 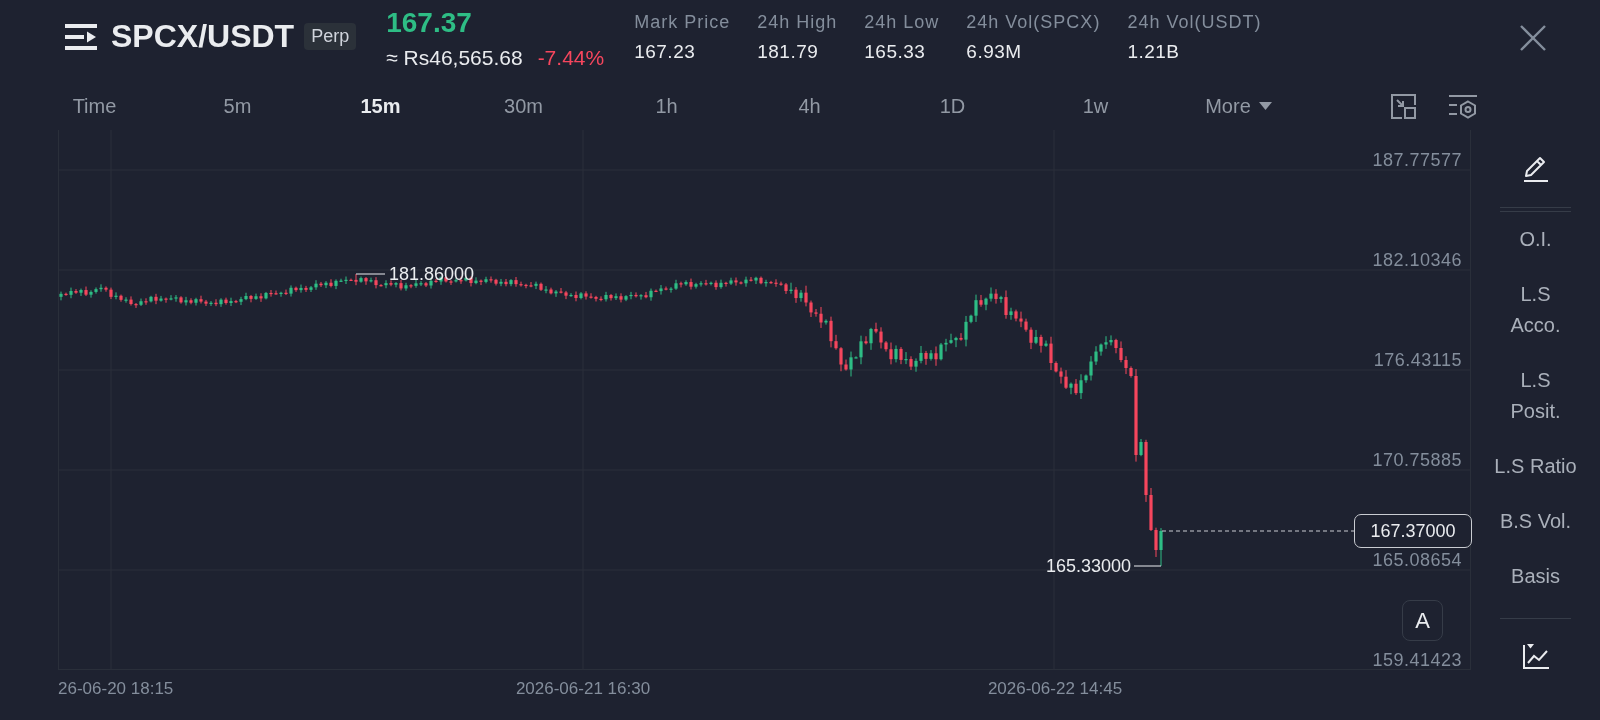 I want to click on time-axis-label: 26-06-20 18:15, so click(x=116, y=689).